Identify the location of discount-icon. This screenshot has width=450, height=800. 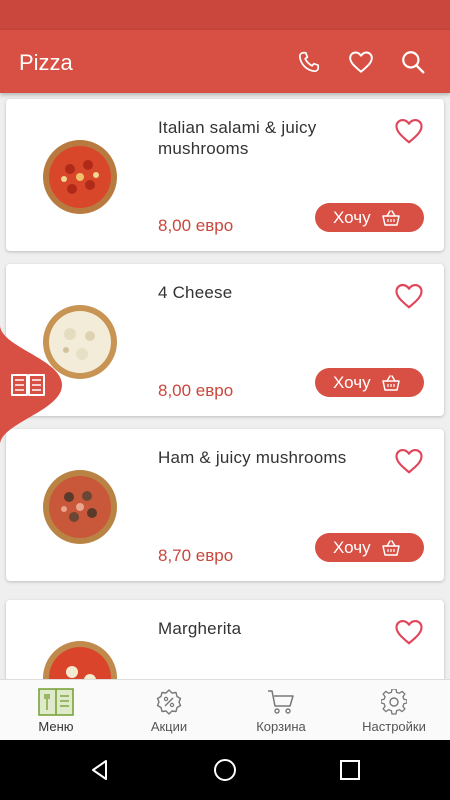
(169, 702).